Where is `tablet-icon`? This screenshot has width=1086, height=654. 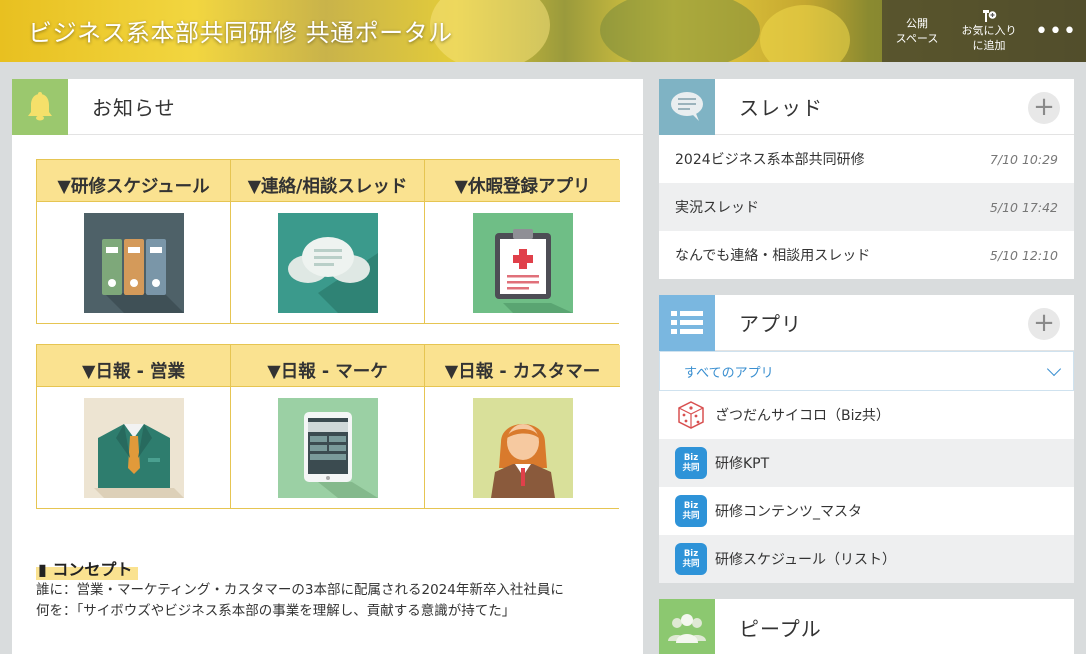
tablet-icon is located at coordinates (327, 447).